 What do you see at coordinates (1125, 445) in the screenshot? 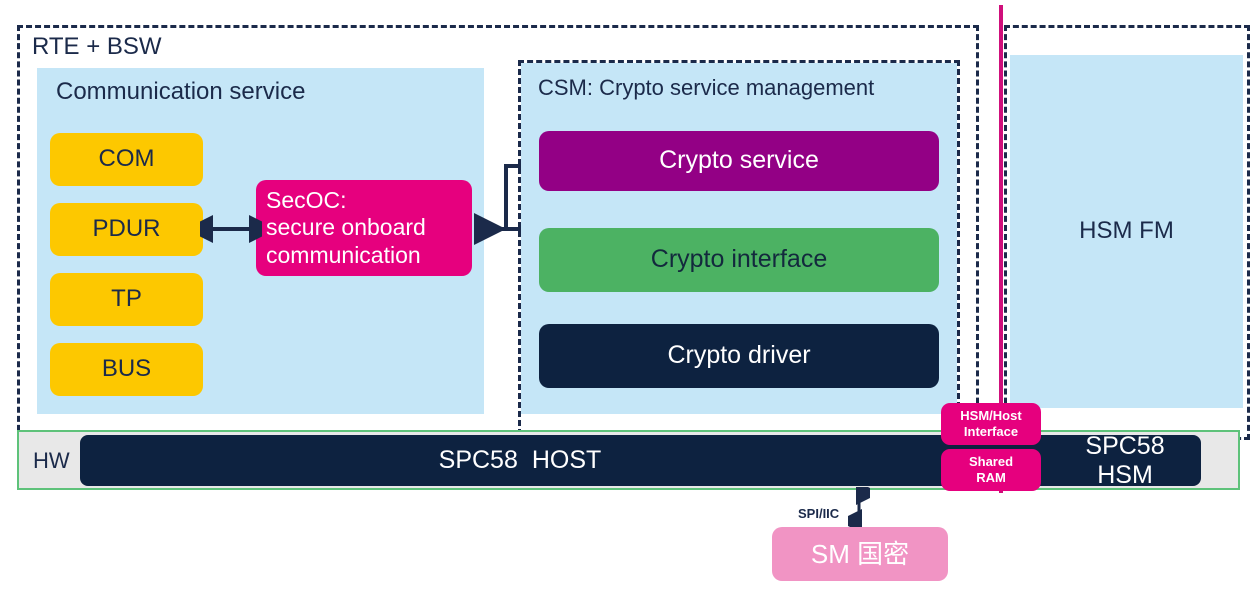
I see `spc58-hsm-line1: SPC58` at bounding box center [1125, 445].